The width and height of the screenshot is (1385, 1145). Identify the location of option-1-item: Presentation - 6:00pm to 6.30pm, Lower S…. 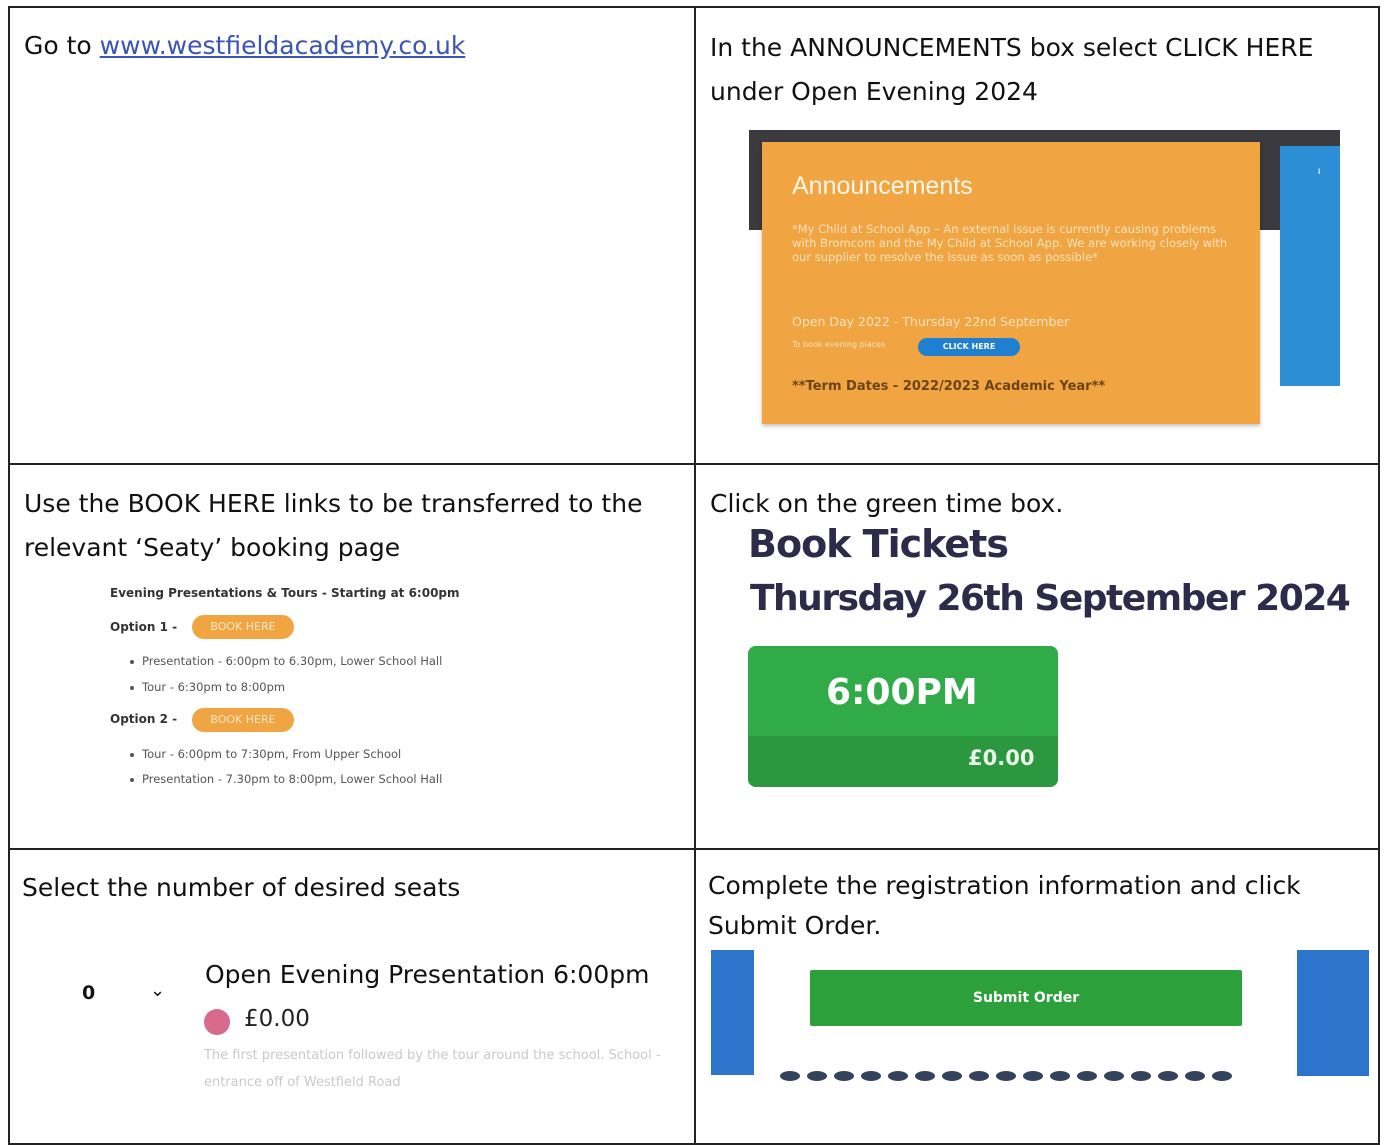
(286, 661).